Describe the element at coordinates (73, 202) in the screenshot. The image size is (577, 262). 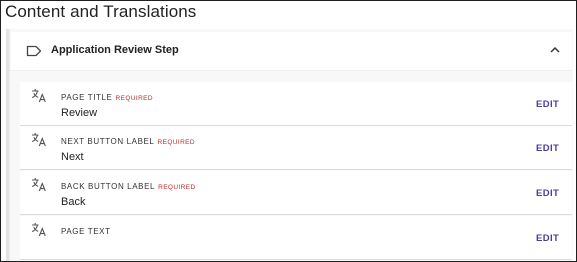
I see `field-value: Back` at that location.